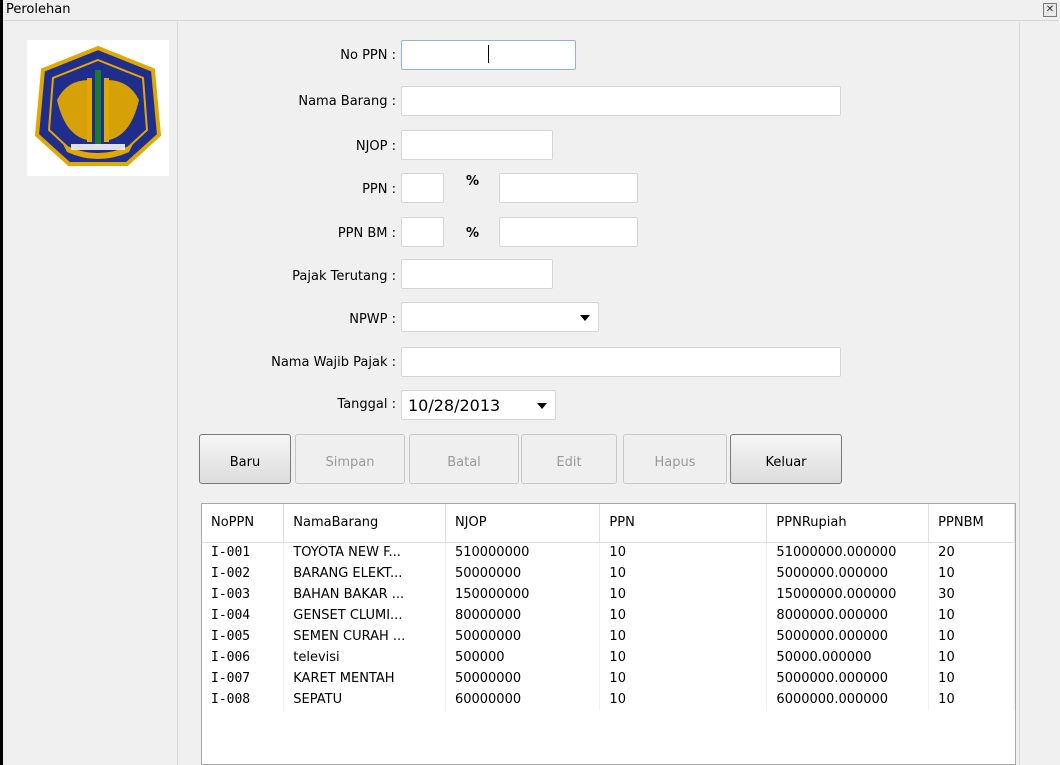 The image size is (1060, 765). I want to click on close-icon: ✕, so click(1050, 10).